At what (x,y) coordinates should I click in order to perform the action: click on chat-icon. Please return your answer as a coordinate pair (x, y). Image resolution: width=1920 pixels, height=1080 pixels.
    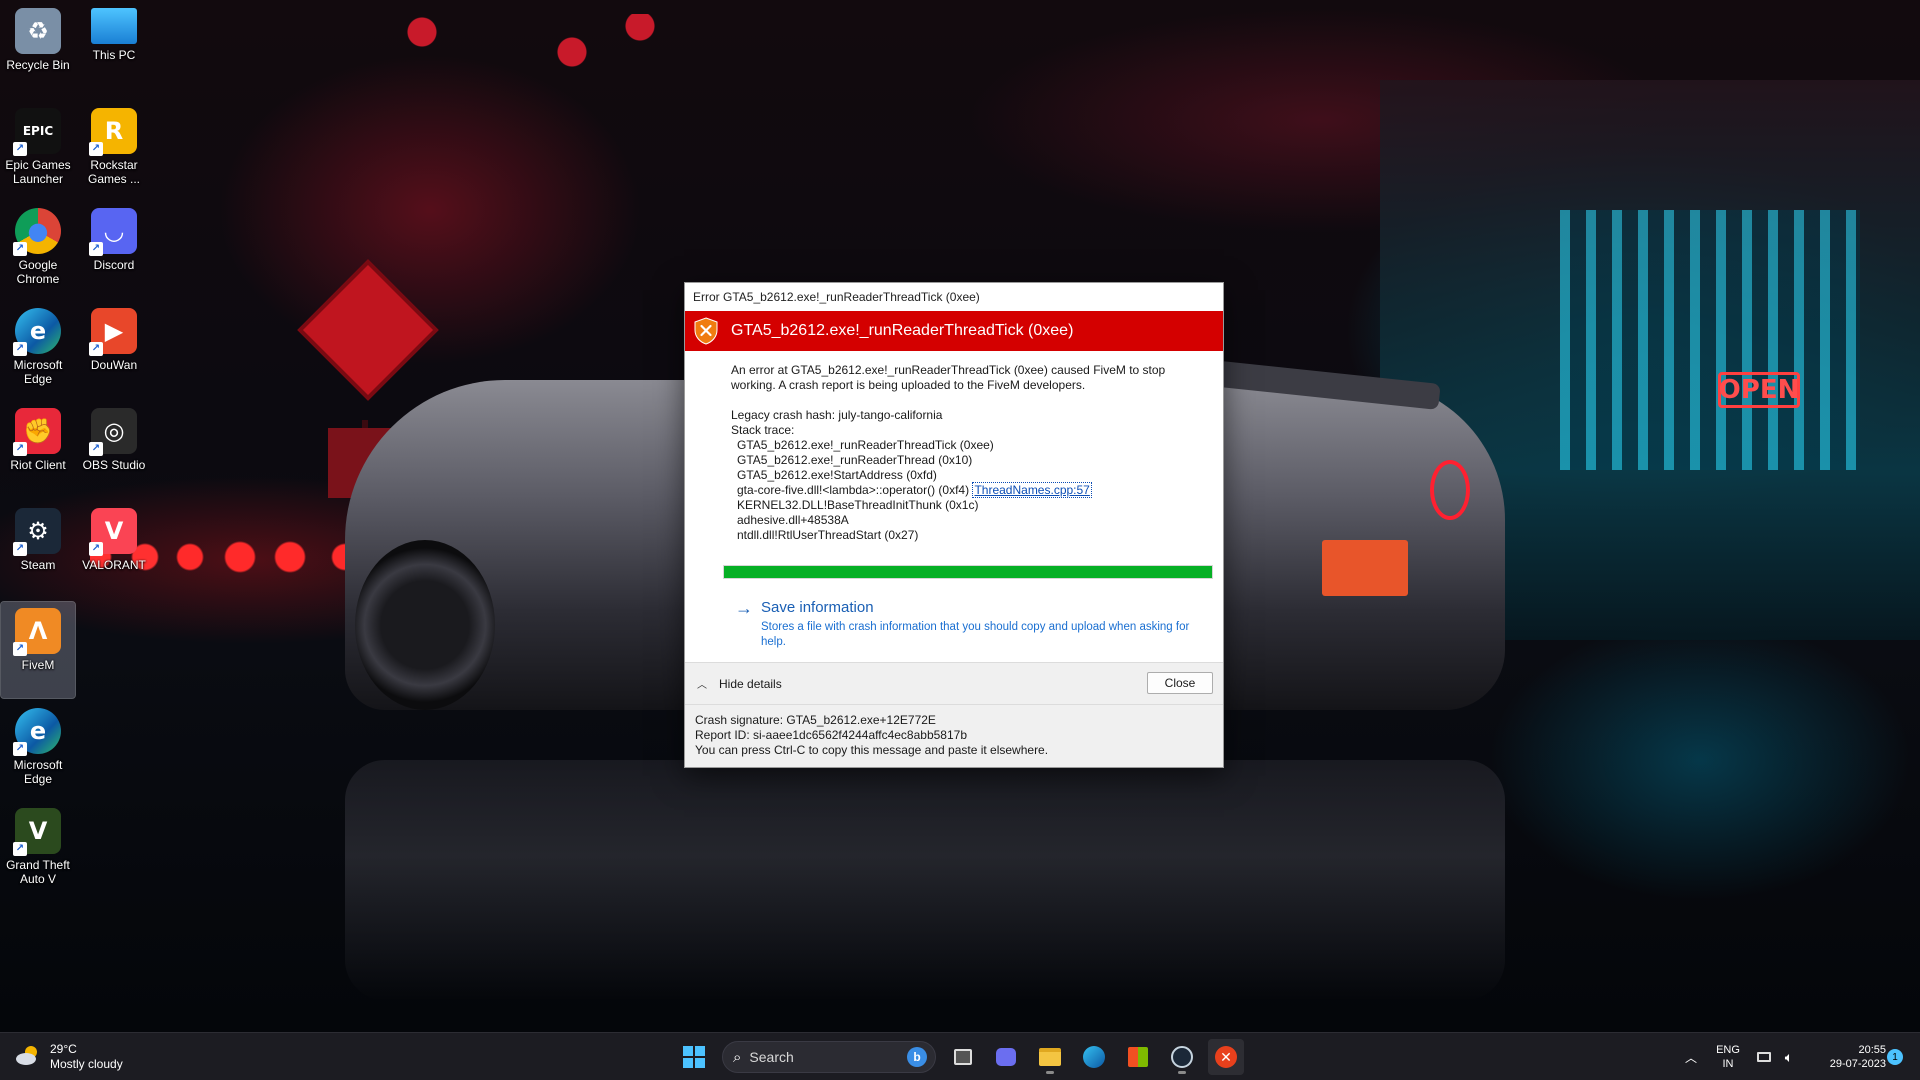
    Looking at the image, I should click on (1006, 1057).